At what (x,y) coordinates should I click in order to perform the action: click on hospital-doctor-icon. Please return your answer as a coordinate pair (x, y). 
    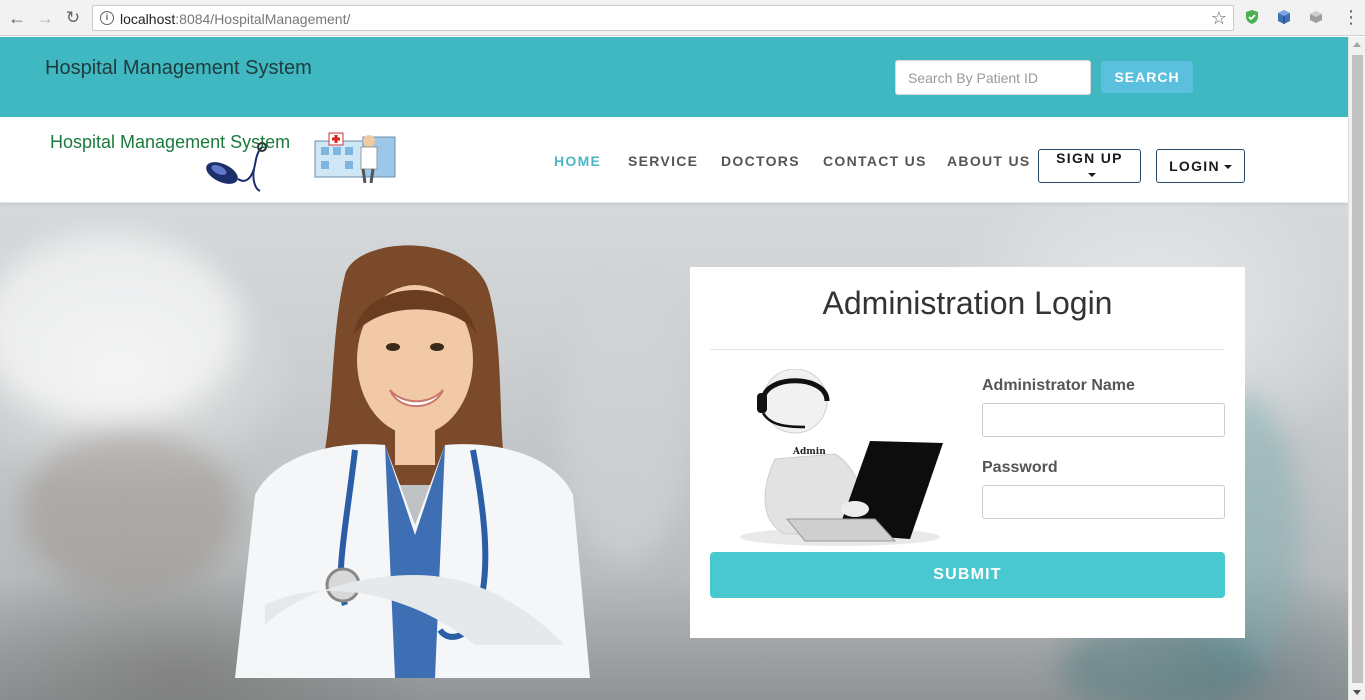
    Looking at the image, I should click on (355, 158).